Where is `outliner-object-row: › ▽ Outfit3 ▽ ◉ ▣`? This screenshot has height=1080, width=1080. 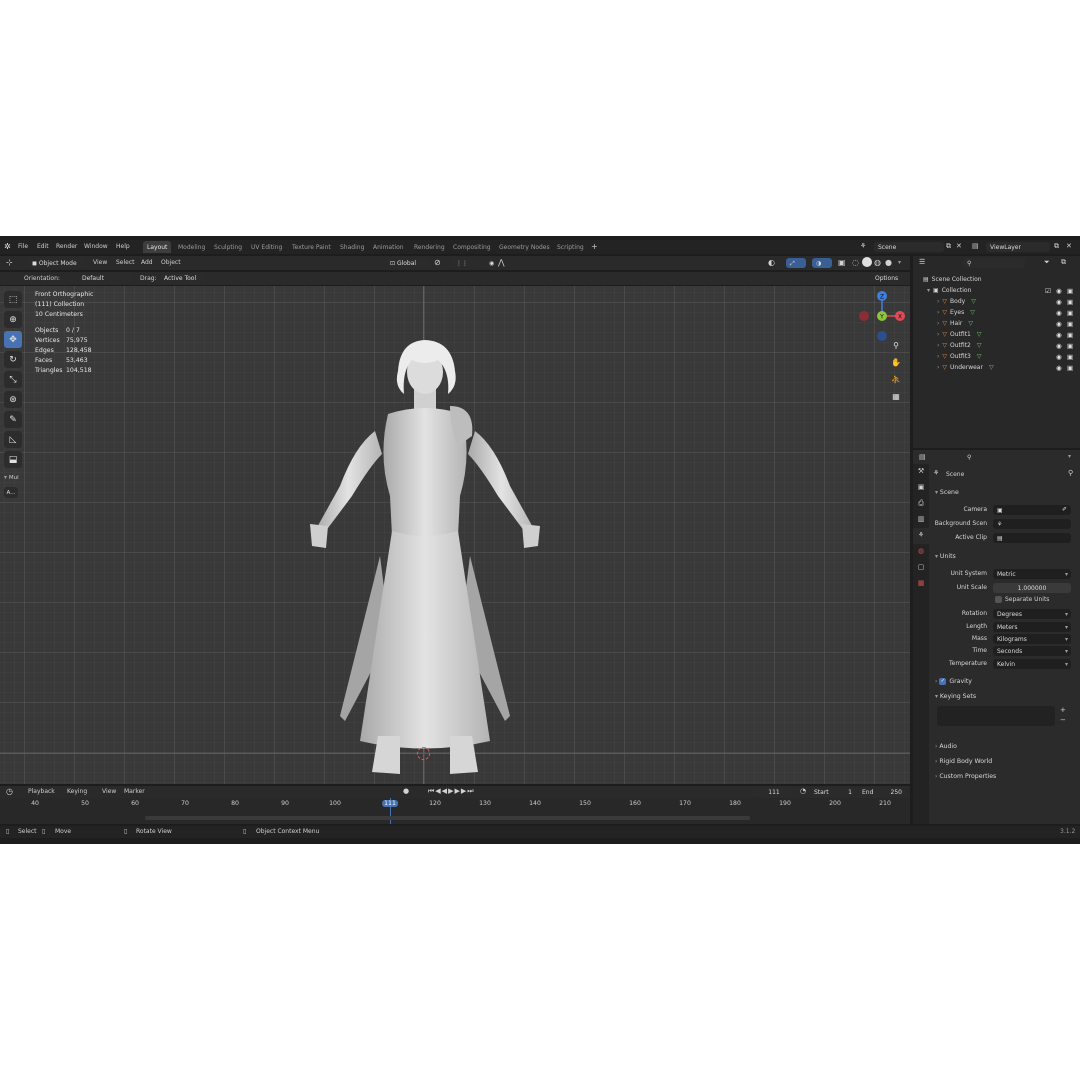
outliner-object-row: › ▽ Outfit3 ▽ ◉ ▣ is located at coordinates (996, 356).